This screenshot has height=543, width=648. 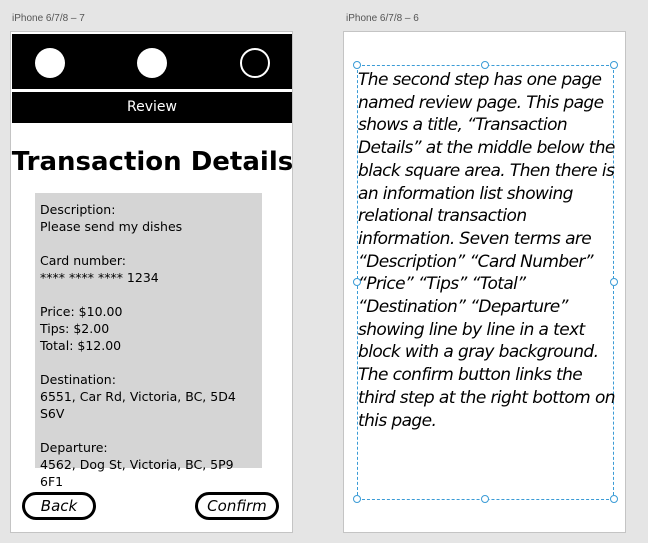 What do you see at coordinates (237, 506) in the screenshot?
I see `confirm-button: Confirm` at bounding box center [237, 506].